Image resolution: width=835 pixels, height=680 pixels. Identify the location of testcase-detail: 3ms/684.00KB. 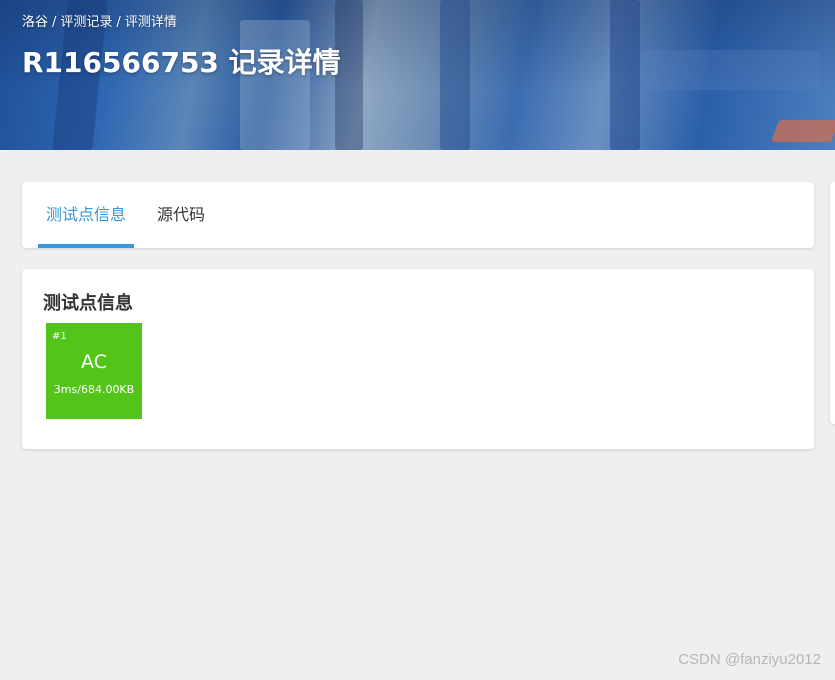
(94, 389).